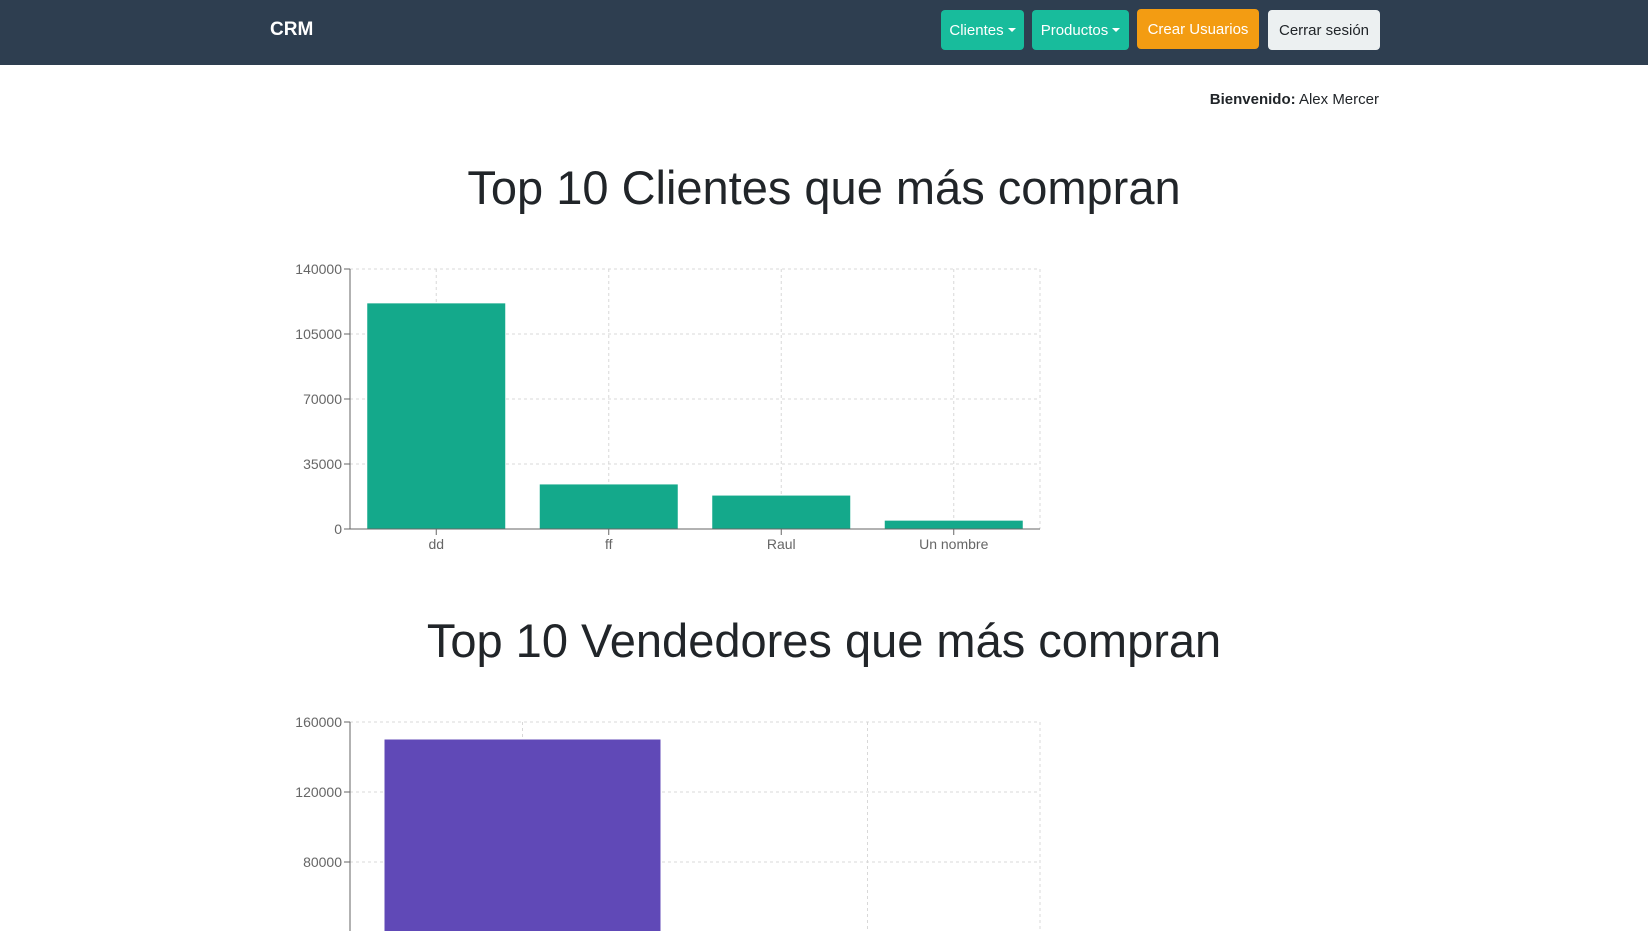 The width and height of the screenshot is (1648, 931). I want to click on y-tick-label: 80000, so click(322, 862).